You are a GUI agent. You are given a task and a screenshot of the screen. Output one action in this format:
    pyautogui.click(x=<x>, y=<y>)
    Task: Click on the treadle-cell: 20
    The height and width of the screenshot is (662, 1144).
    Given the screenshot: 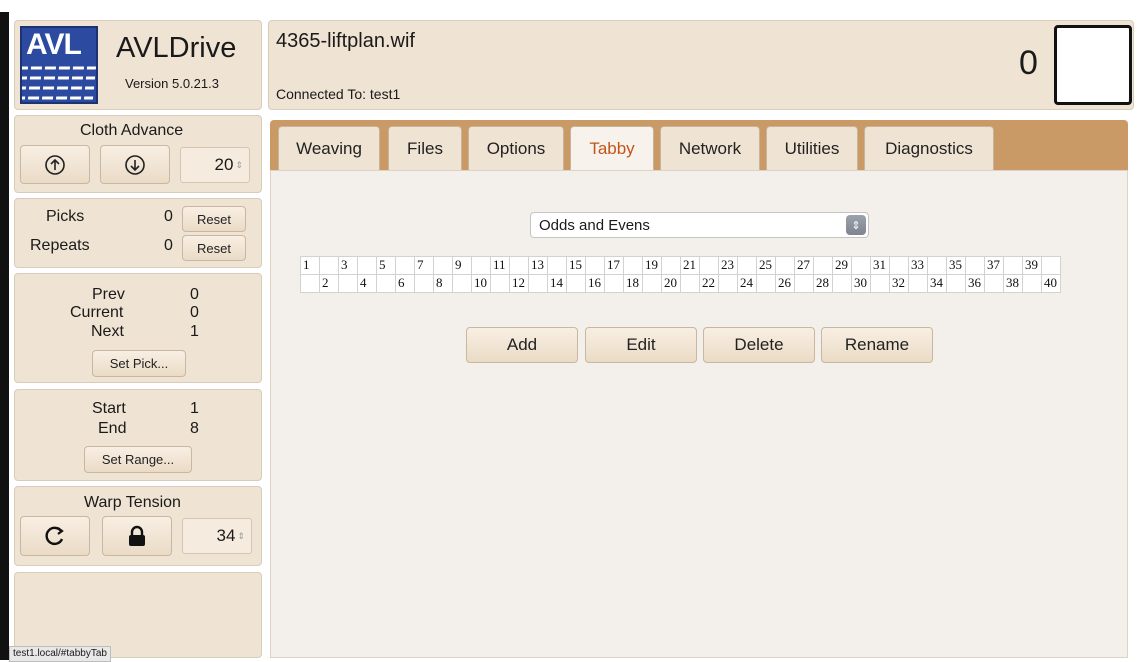 What is the action you would take?
    pyautogui.click(x=671, y=283)
    